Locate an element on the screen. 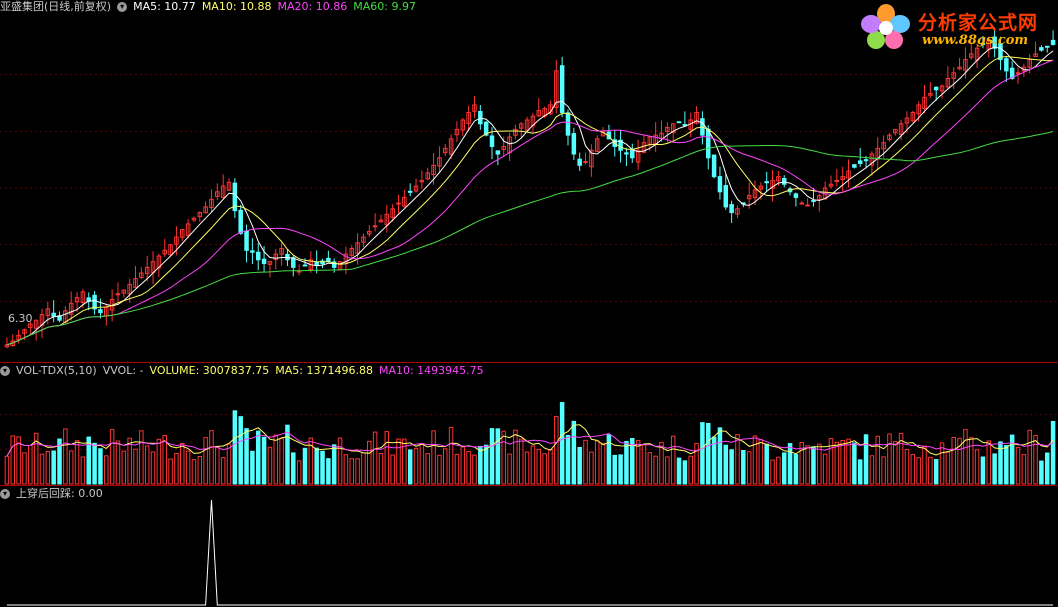 The image size is (1058, 607). vol-title: VOL-TDX(5,10) is located at coordinates (56, 370).